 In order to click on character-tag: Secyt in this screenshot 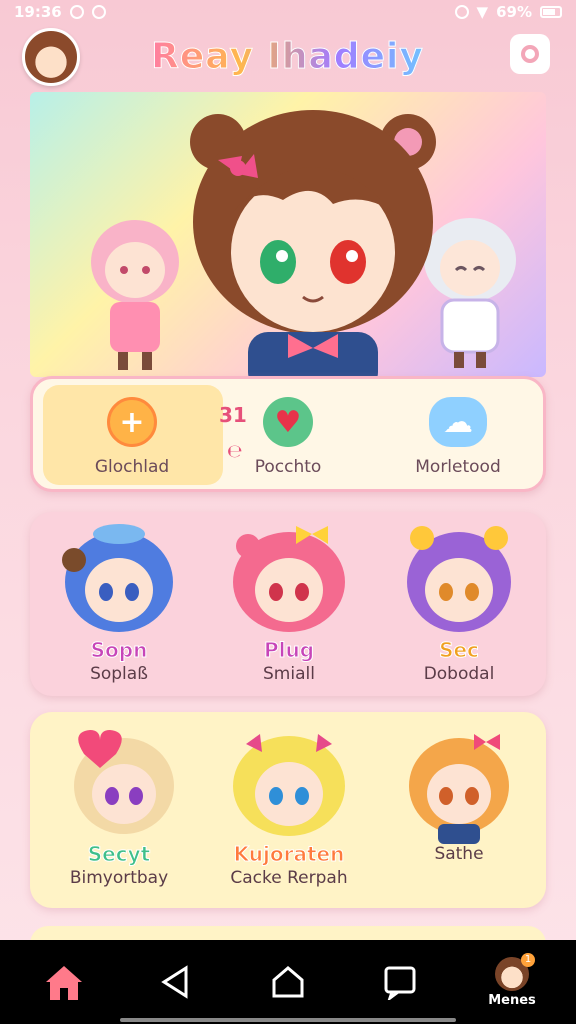, I will do `click(119, 854)`.